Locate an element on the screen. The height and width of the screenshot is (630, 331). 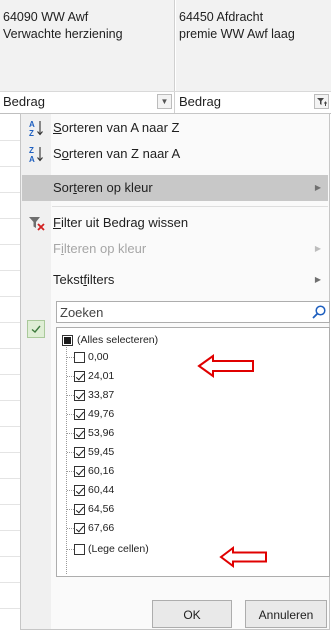
column-header-line1: 64090 WW Awf is located at coordinates (46, 17).